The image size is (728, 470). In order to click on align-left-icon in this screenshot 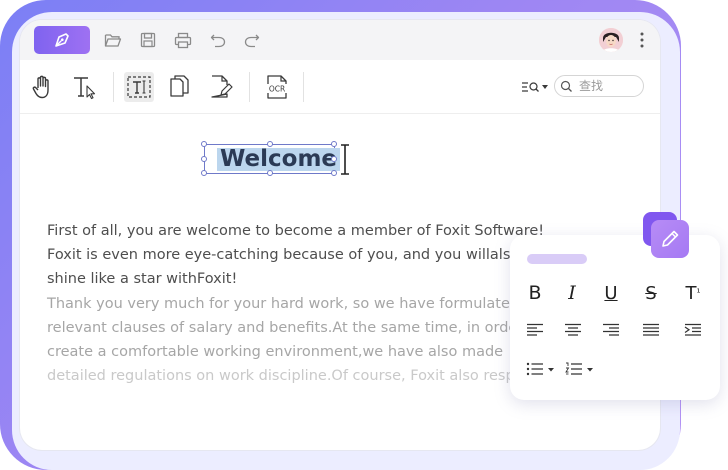, I will do `click(535, 329)`.